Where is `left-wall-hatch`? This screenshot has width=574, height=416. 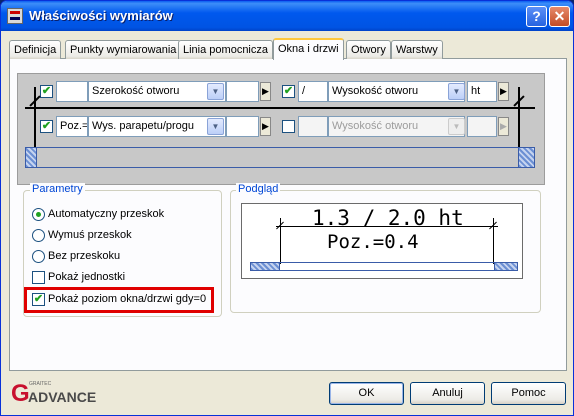
left-wall-hatch is located at coordinates (31, 157).